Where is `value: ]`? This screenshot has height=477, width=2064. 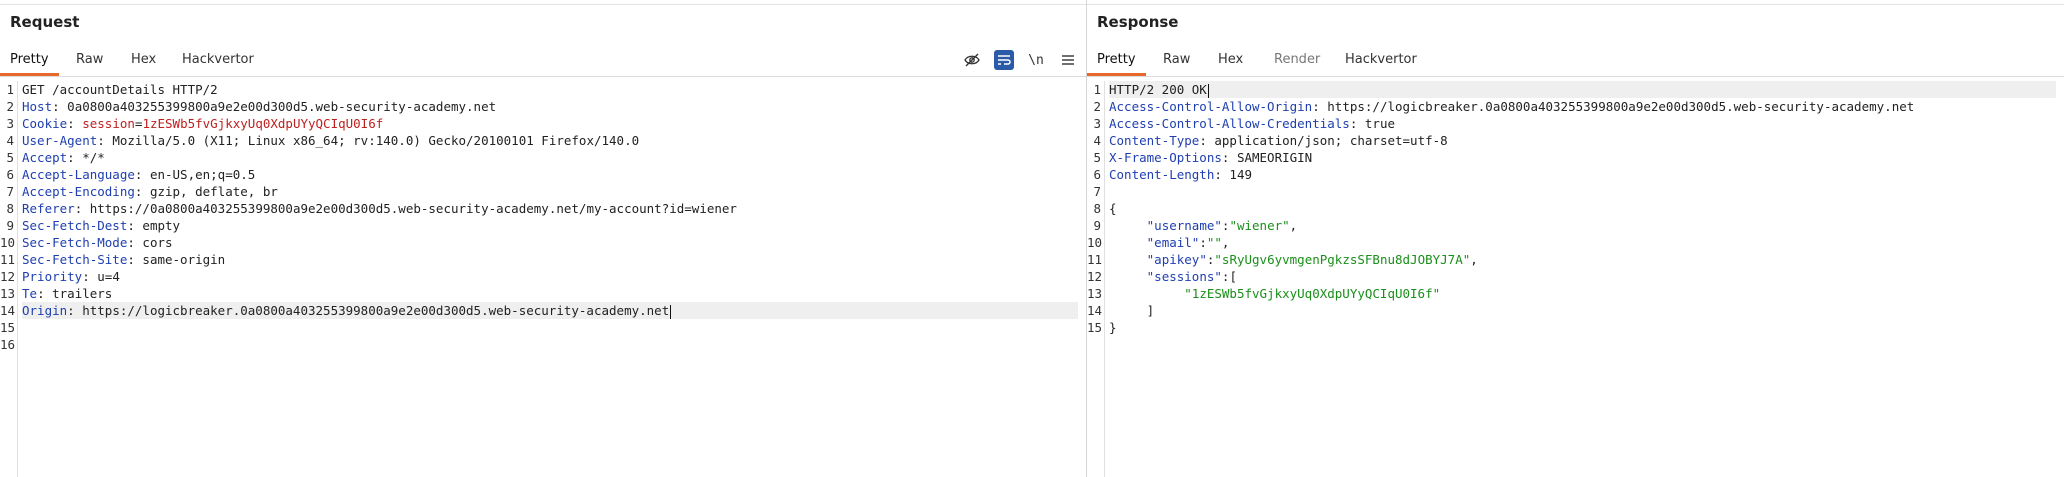
value: ] is located at coordinates (1150, 310).